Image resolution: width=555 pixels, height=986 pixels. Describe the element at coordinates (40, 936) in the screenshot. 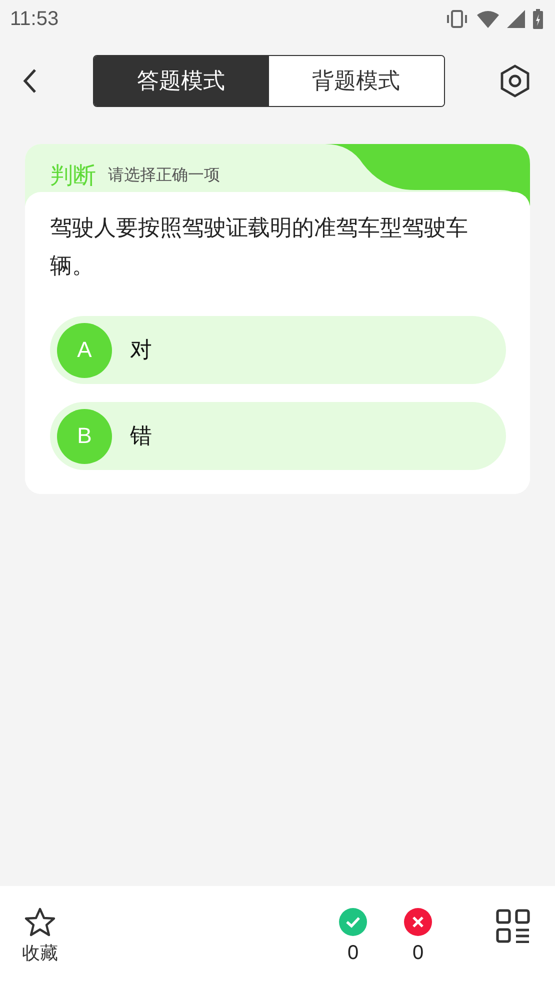

I see `favorite-button: 收藏` at that location.